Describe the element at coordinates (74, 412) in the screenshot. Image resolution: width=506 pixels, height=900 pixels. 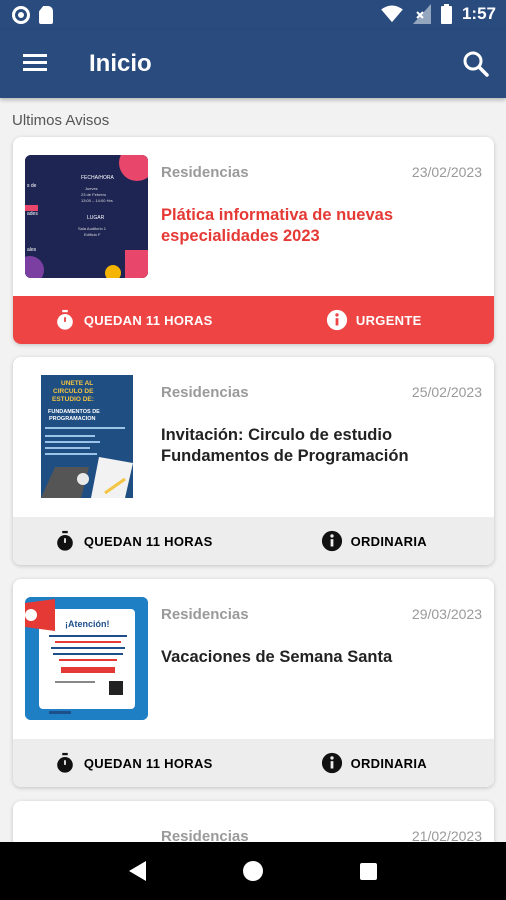
I see `svg-text: FUNDAMENTOS DE` at that location.